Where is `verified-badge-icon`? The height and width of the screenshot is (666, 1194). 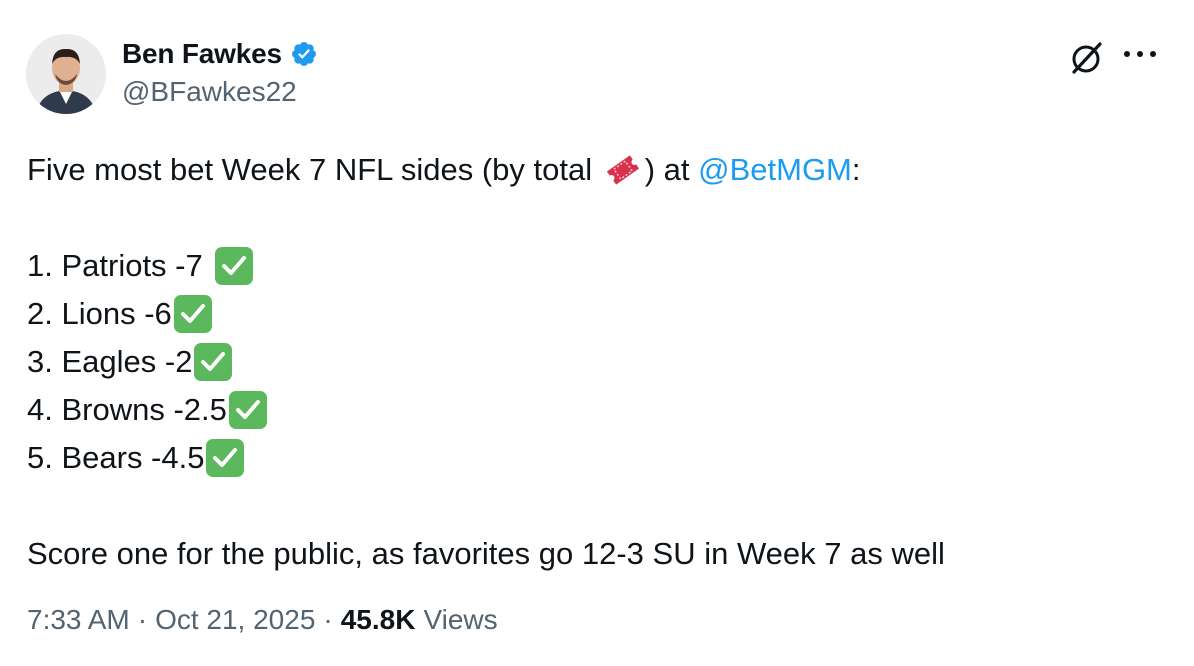 verified-badge-icon is located at coordinates (304, 54).